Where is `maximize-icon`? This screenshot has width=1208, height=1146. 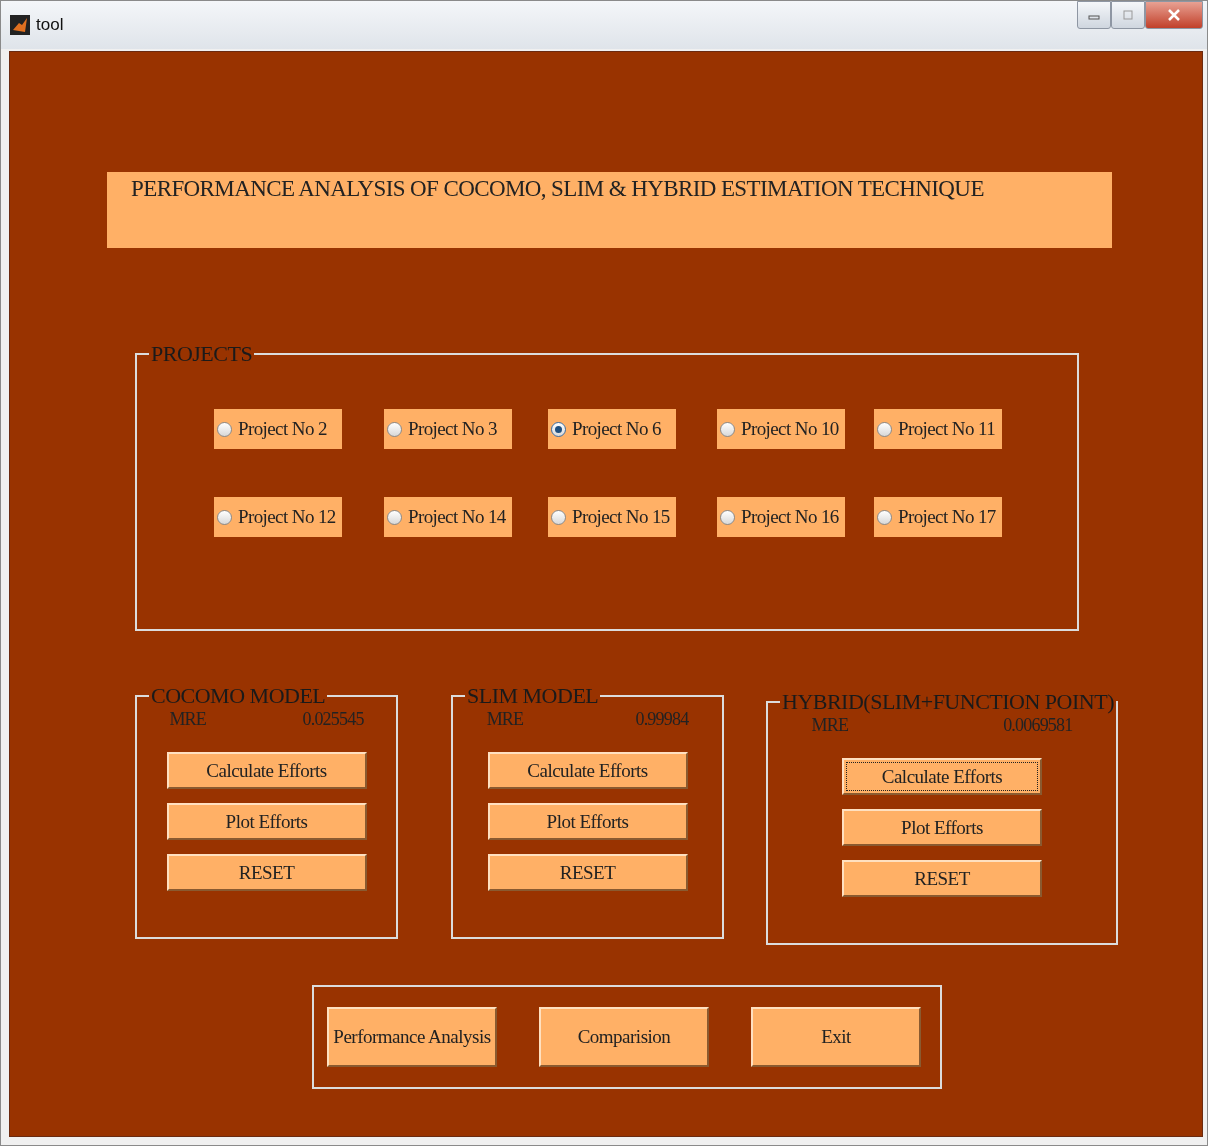 maximize-icon is located at coordinates (1128, 15).